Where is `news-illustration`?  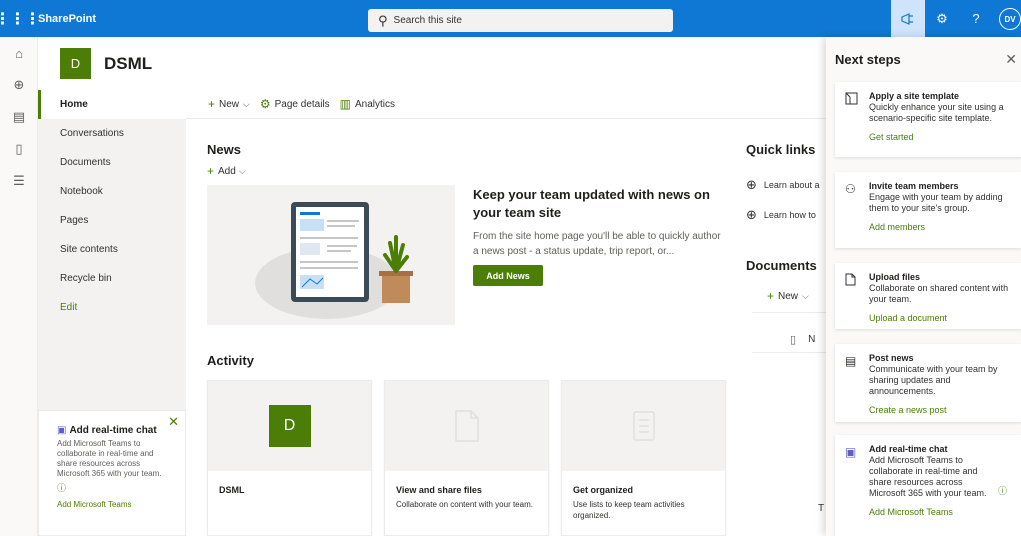 news-illustration is located at coordinates (331, 255).